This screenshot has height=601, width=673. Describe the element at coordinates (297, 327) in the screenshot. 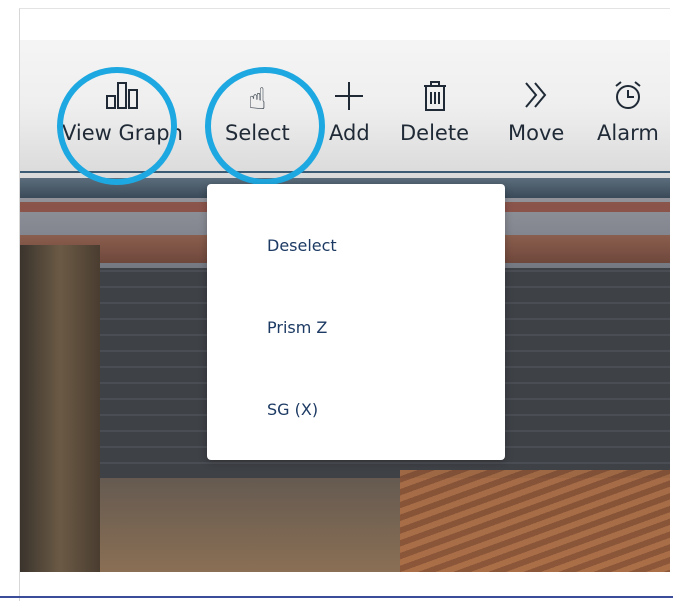

I see `menu-item-prism-z: Prism Z` at that location.